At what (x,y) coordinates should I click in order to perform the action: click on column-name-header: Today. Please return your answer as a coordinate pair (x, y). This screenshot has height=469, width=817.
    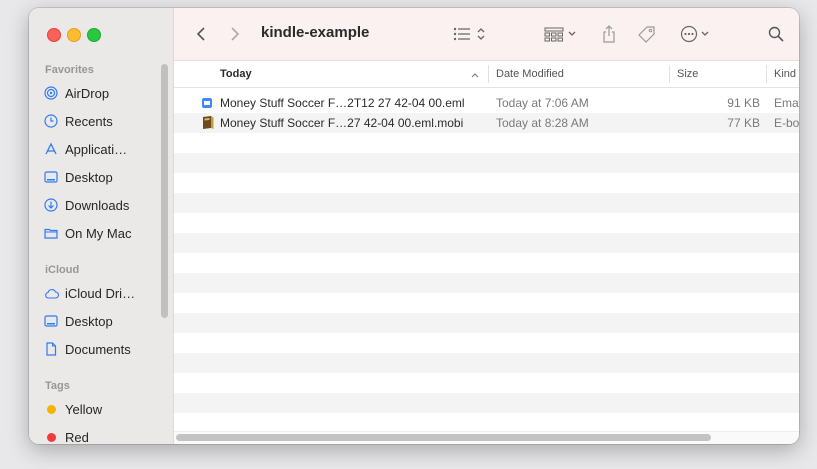
    Looking at the image, I should click on (236, 74).